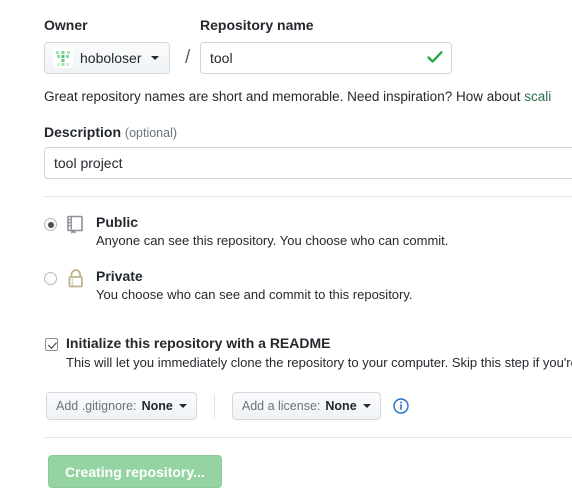 The height and width of the screenshot is (503, 572). What do you see at coordinates (257, 25) in the screenshot?
I see `repository-name-label: Repository name` at bounding box center [257, 25].